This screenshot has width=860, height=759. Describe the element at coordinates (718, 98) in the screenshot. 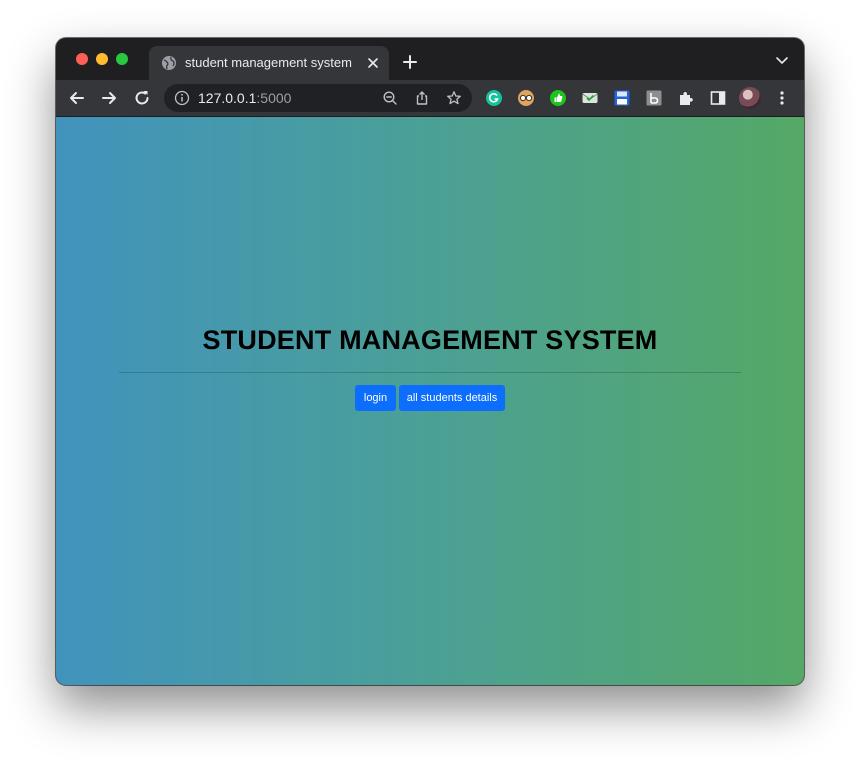

I see `side-panel-icon` at that location.